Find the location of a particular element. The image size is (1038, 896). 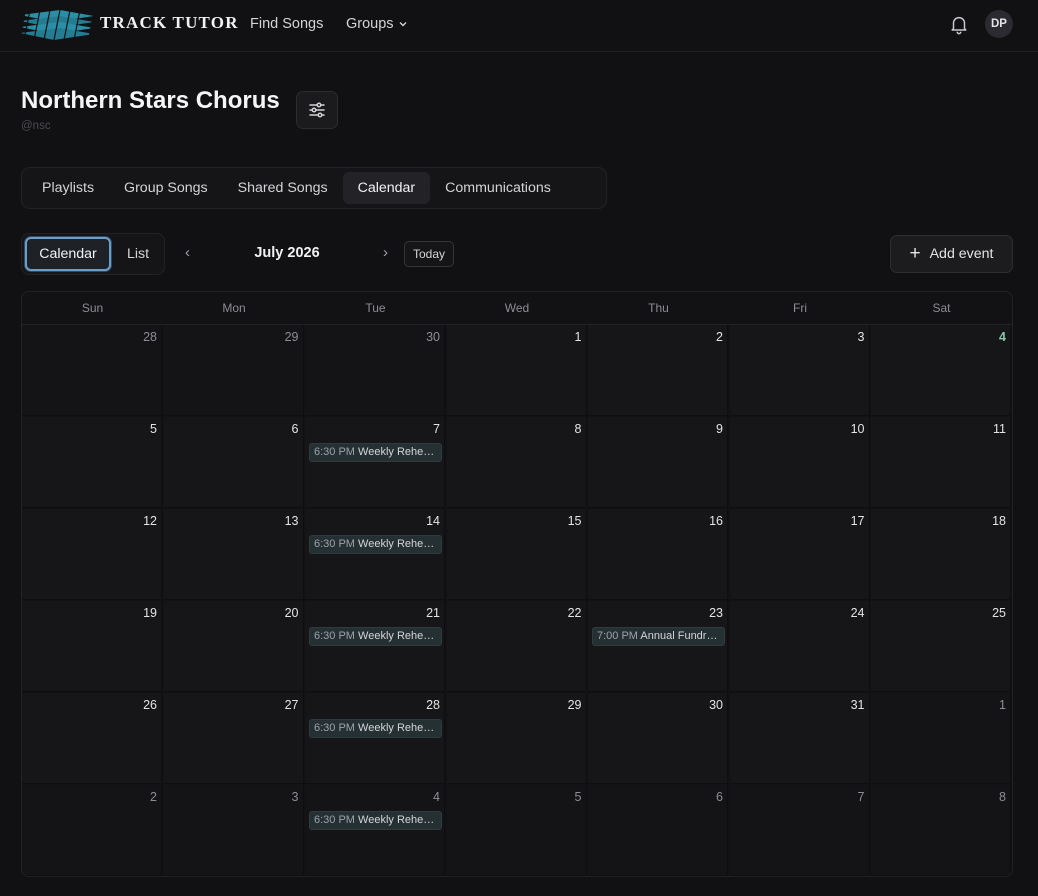

next-month-button: › is located at coordinates (385, 252).